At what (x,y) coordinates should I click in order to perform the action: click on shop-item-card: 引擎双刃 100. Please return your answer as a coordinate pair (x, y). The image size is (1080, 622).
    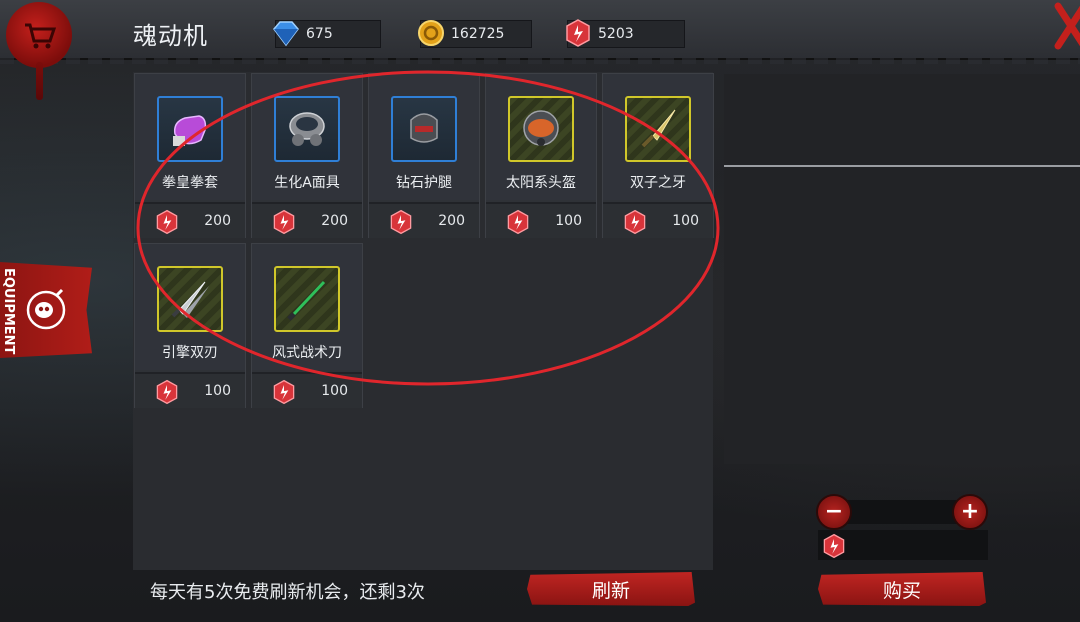
    Looking at the image, I should click on (190, 325).